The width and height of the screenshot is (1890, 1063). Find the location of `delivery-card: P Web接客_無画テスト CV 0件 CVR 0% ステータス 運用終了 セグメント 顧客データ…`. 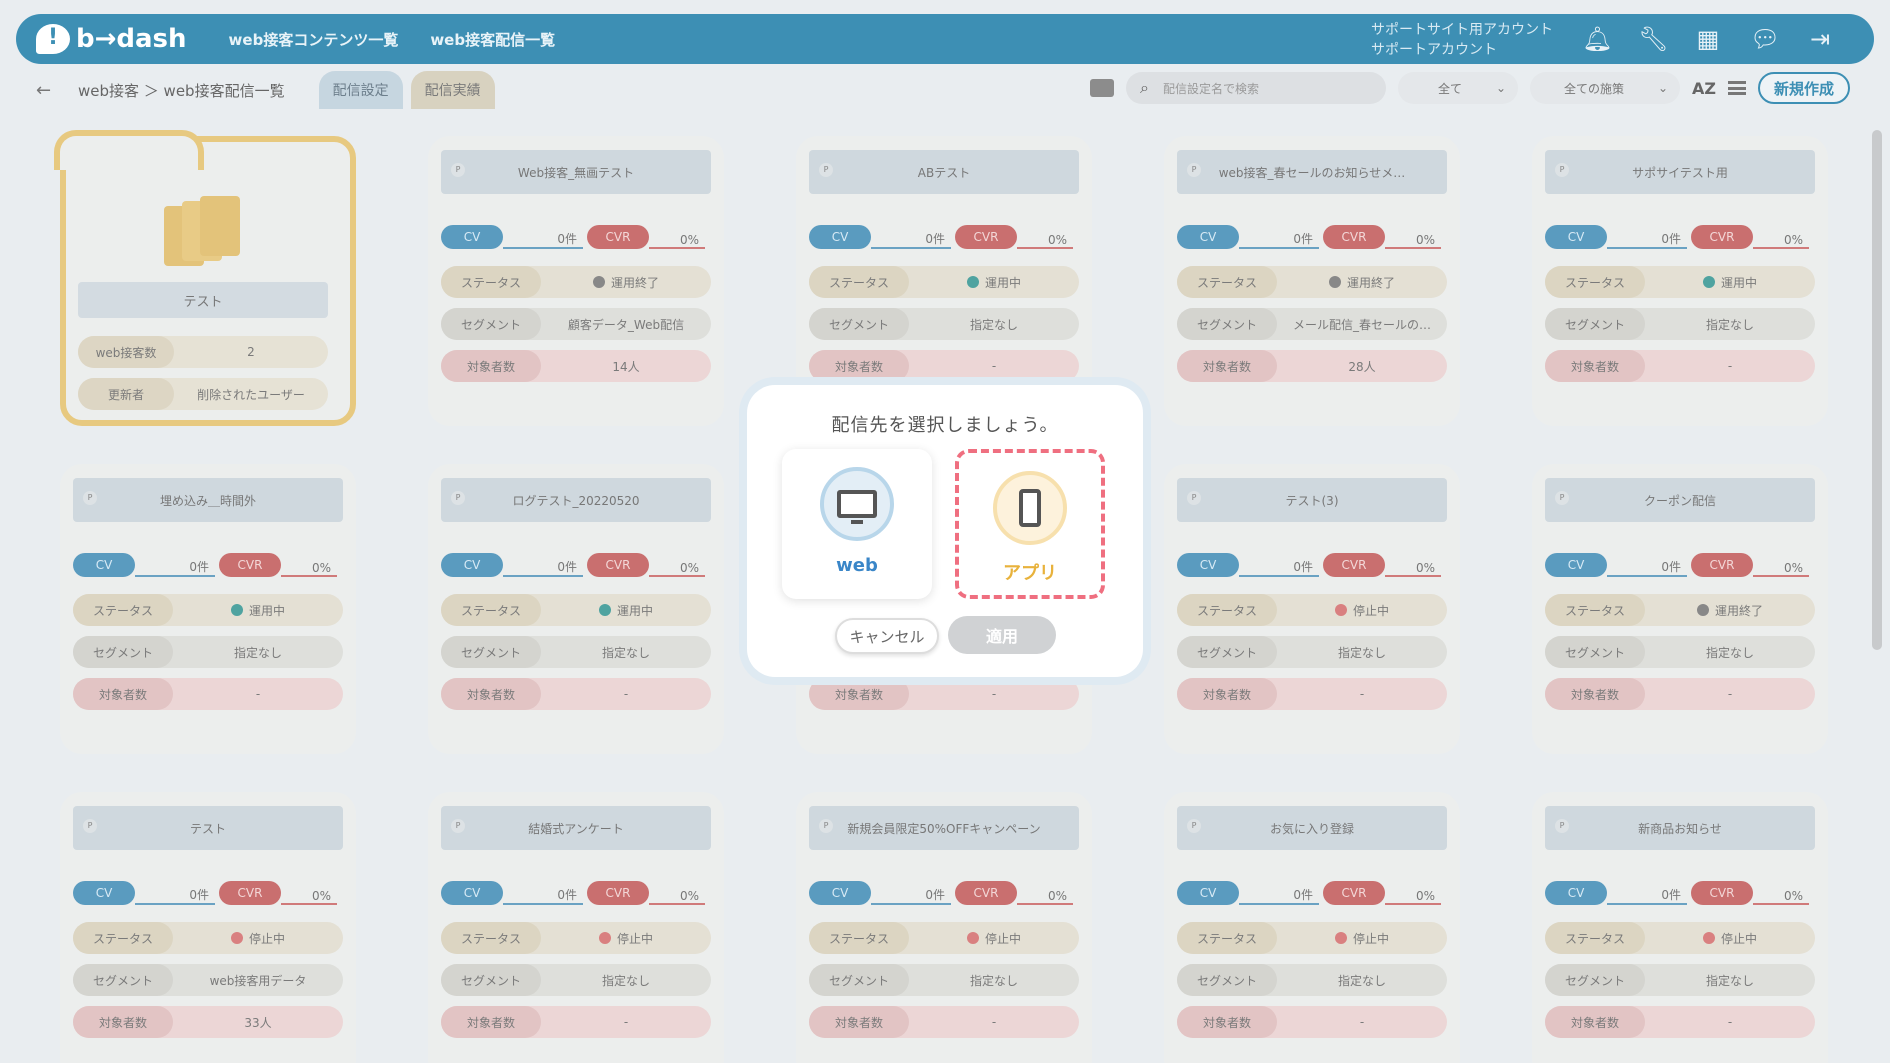

delivery-card: P Web接客_無画テスト CV 0件 CVR 0% ステータス 運用終了 セグメント 顧客データ… is located at coordinates (576, 281).